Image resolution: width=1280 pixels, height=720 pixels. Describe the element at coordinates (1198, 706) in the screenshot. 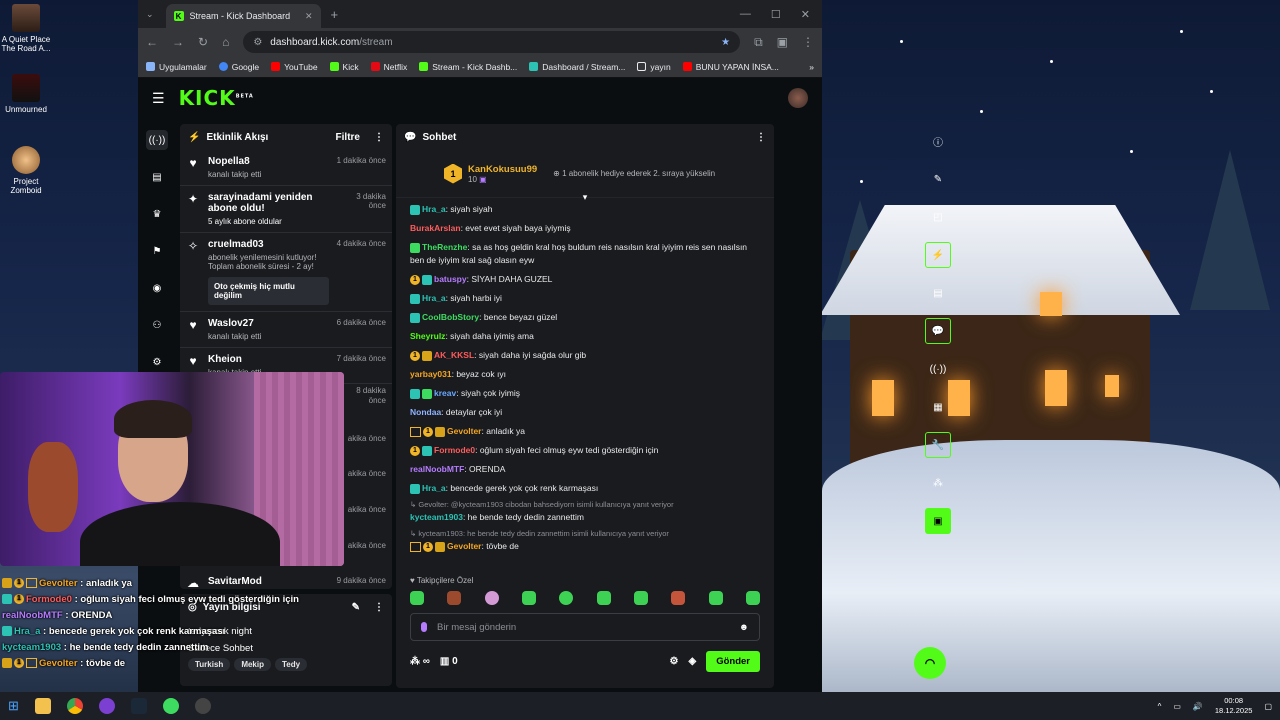

I see `volume-icon: 🔊` at that location.